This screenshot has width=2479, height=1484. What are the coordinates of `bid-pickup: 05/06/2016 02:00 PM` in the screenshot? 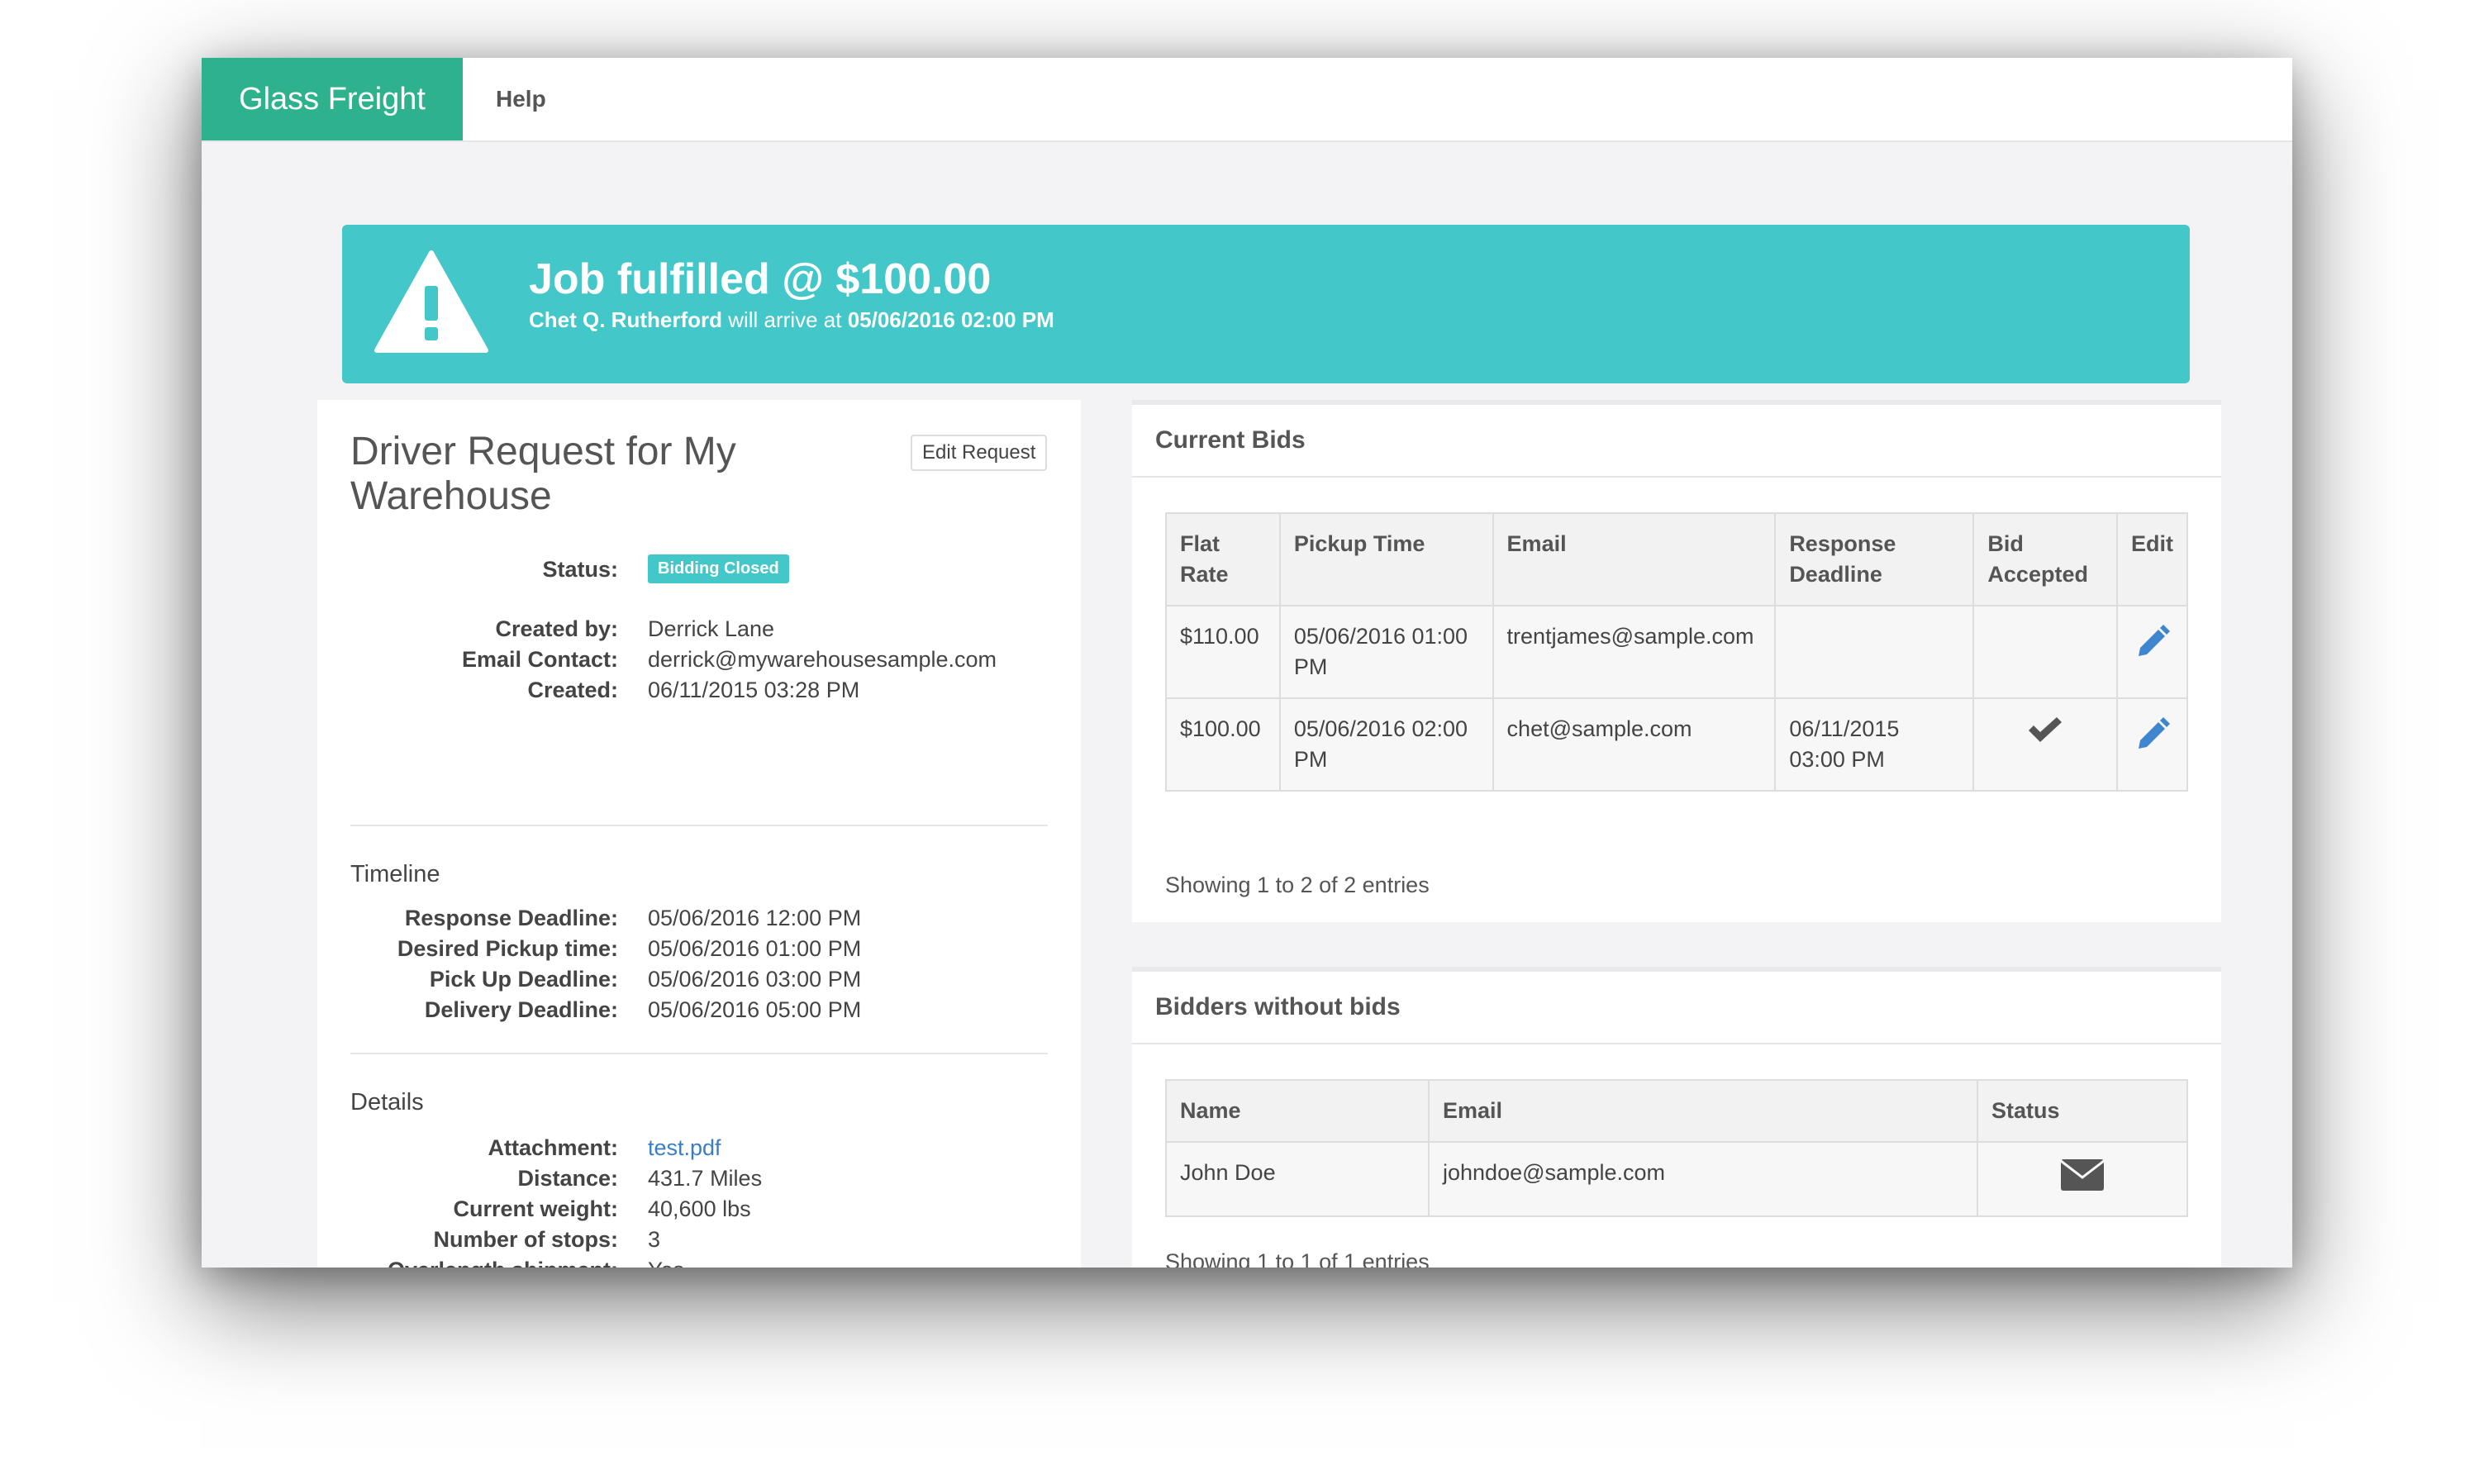 It's located at (1386, 744).